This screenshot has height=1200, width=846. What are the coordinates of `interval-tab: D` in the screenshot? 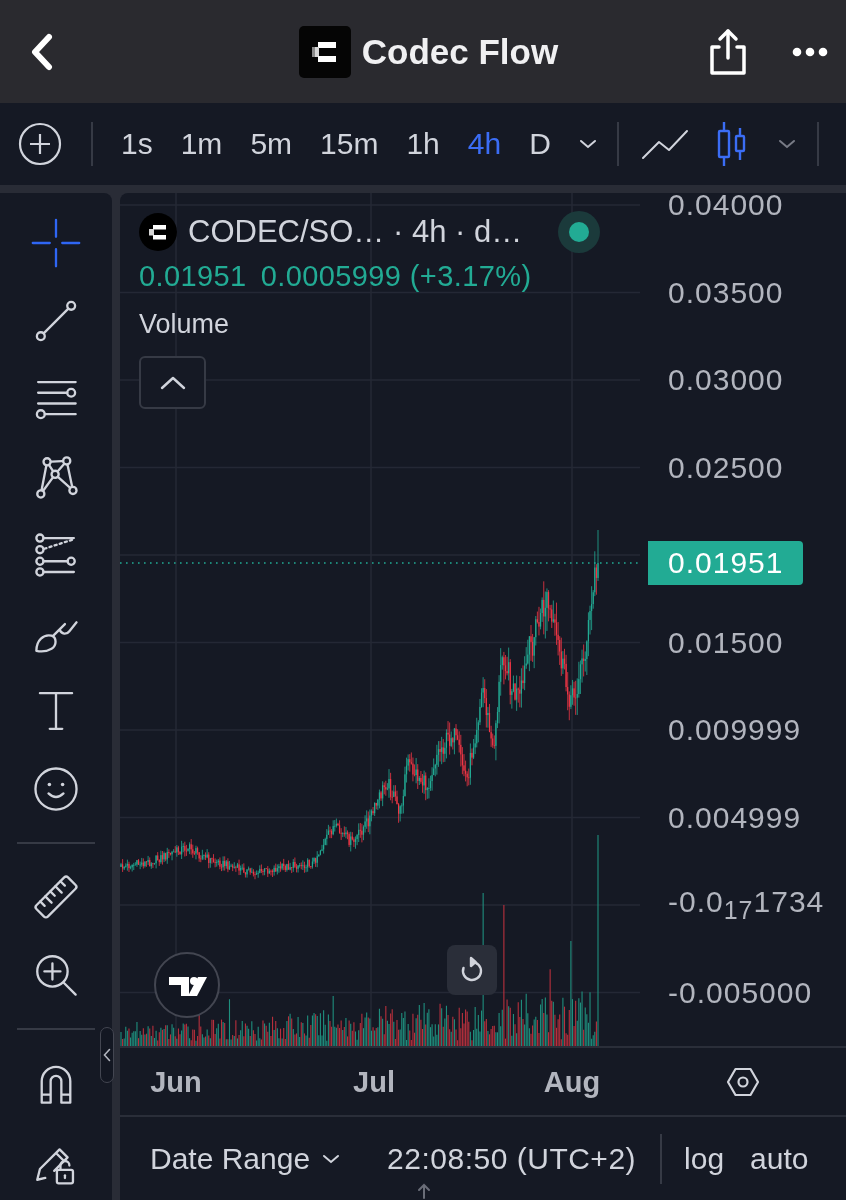 It's located at (540, 144).